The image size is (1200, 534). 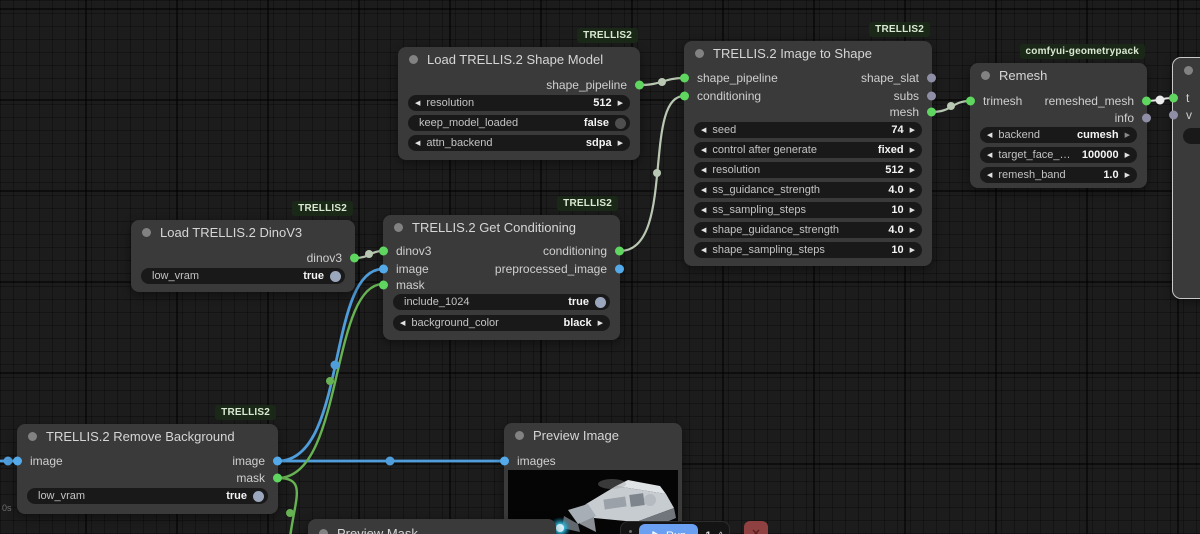 What do you see at coordinates (259, 477) in the screenshot?
I see `output-slot: mask` at bounding box center [259, 477].